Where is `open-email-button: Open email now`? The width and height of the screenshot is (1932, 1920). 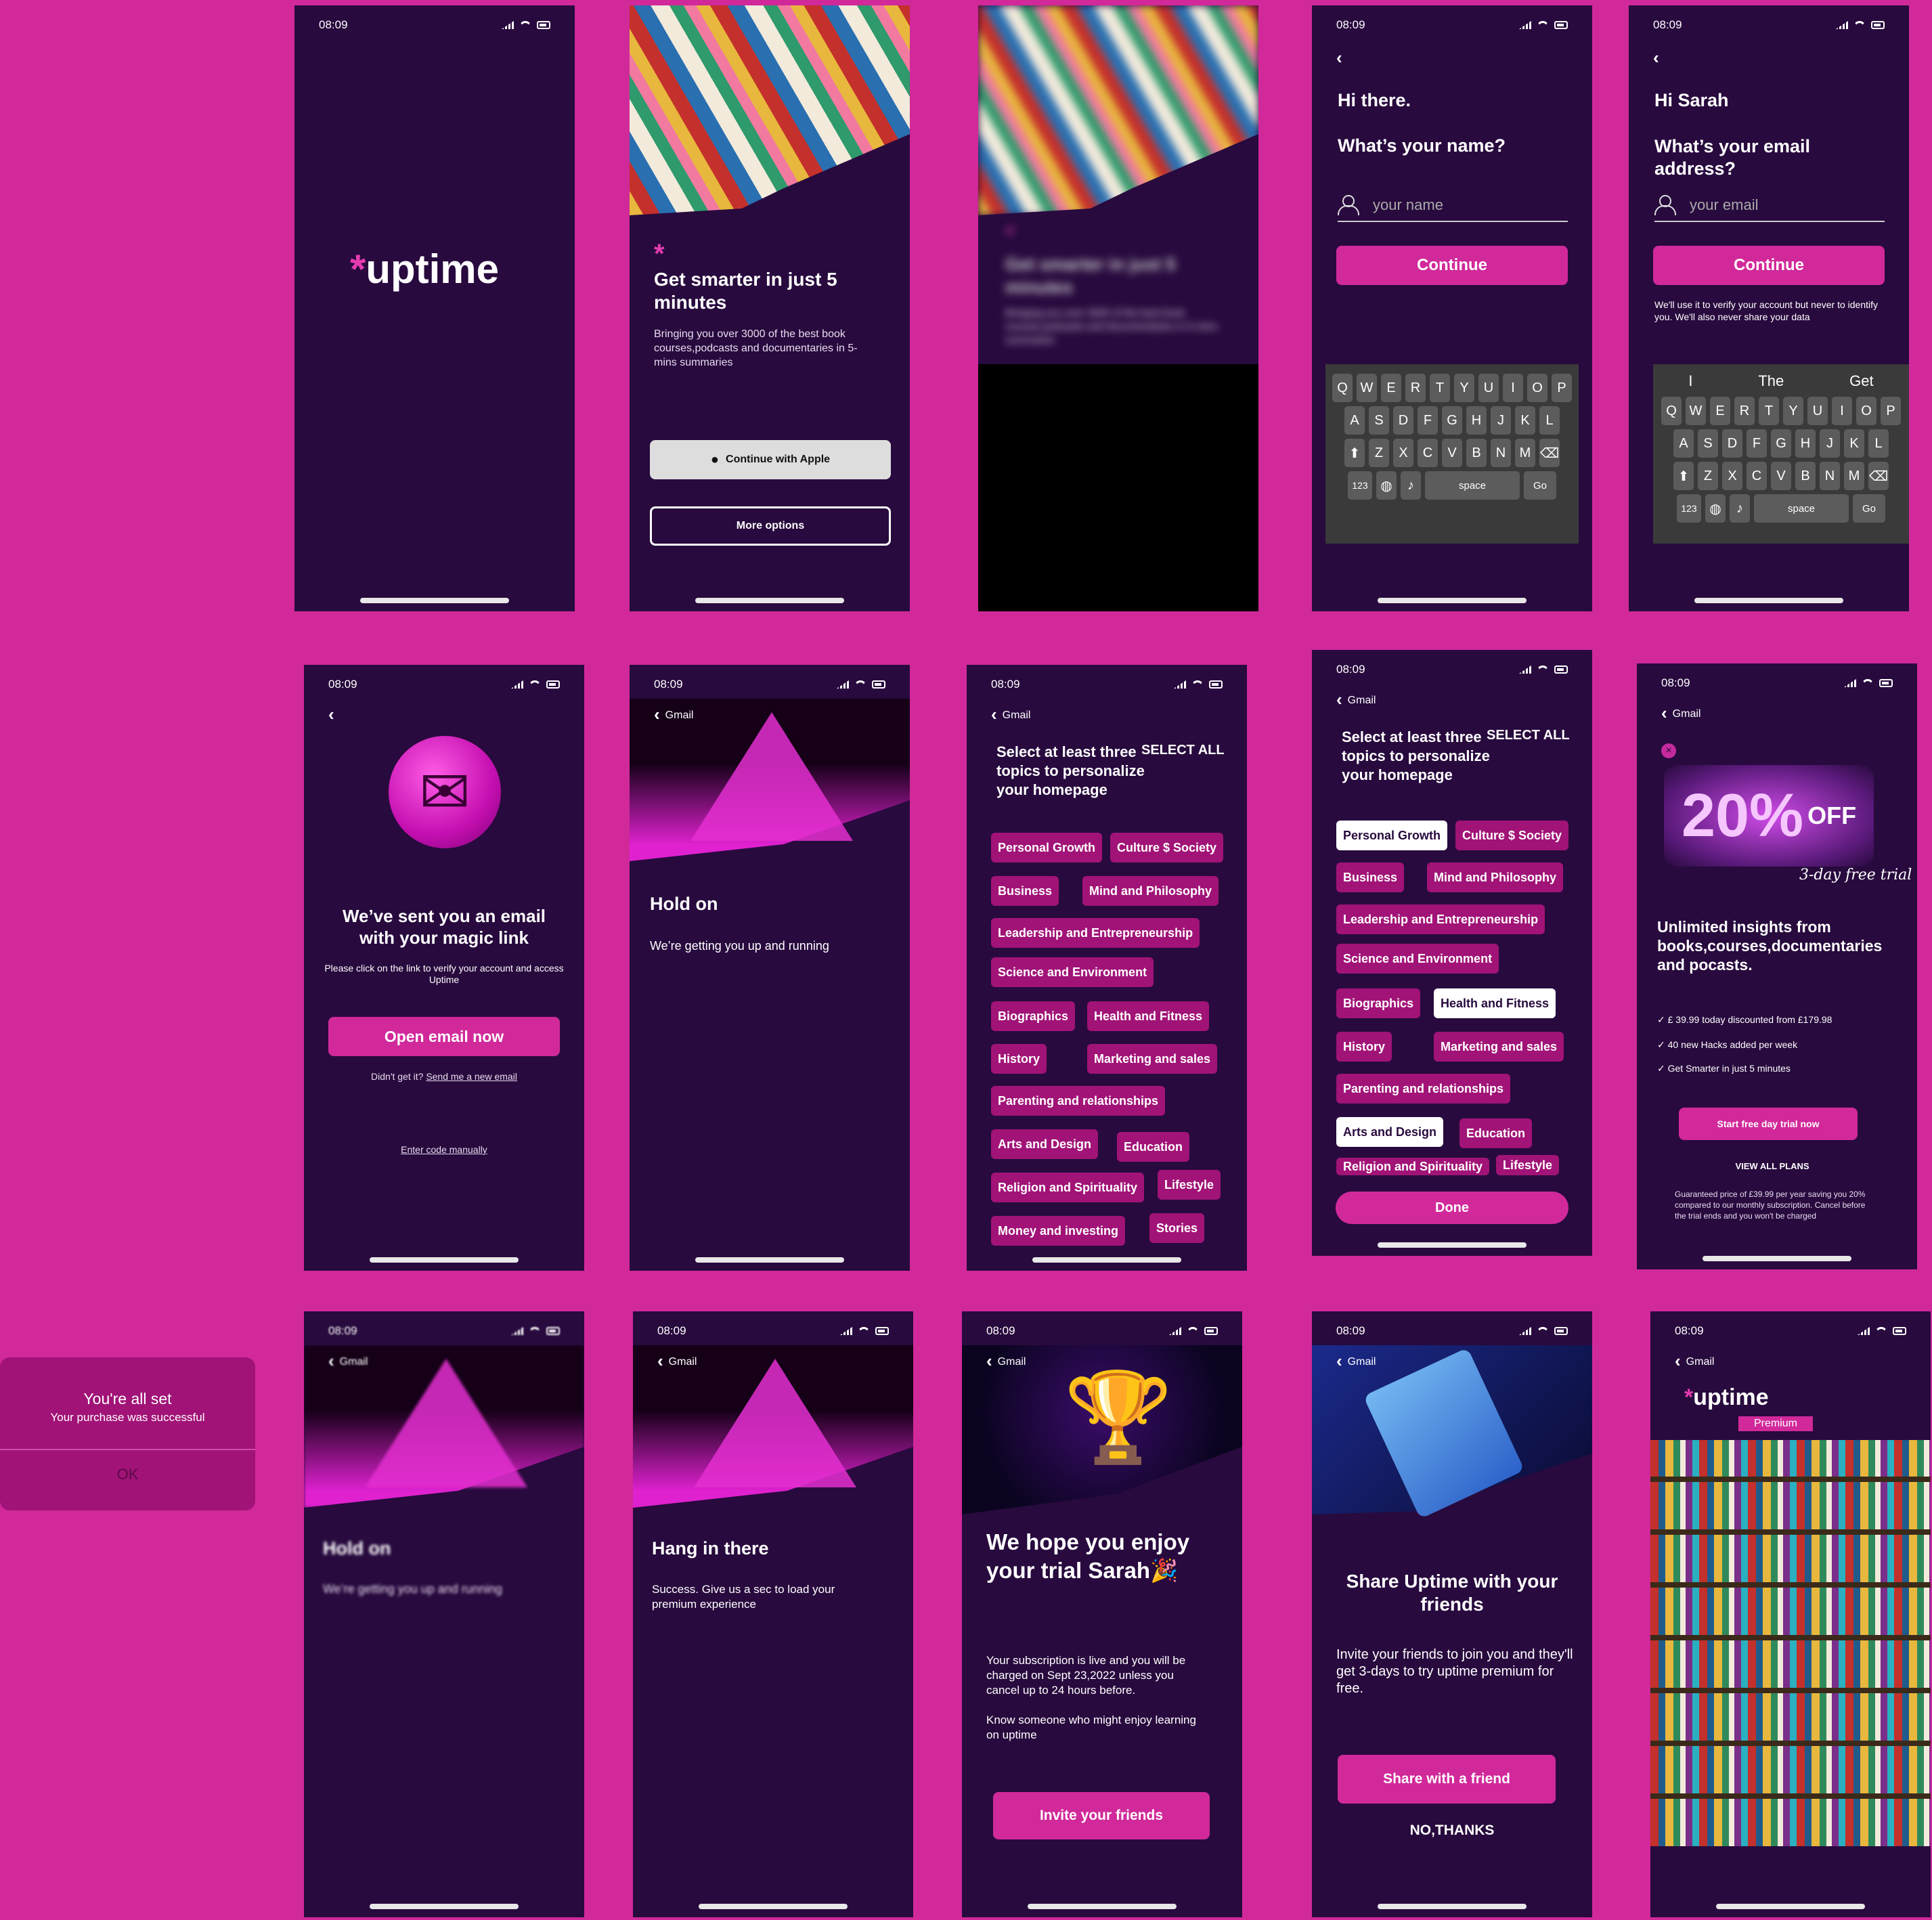 open-email-button: Open email now is located at coordinates (444, 1036).